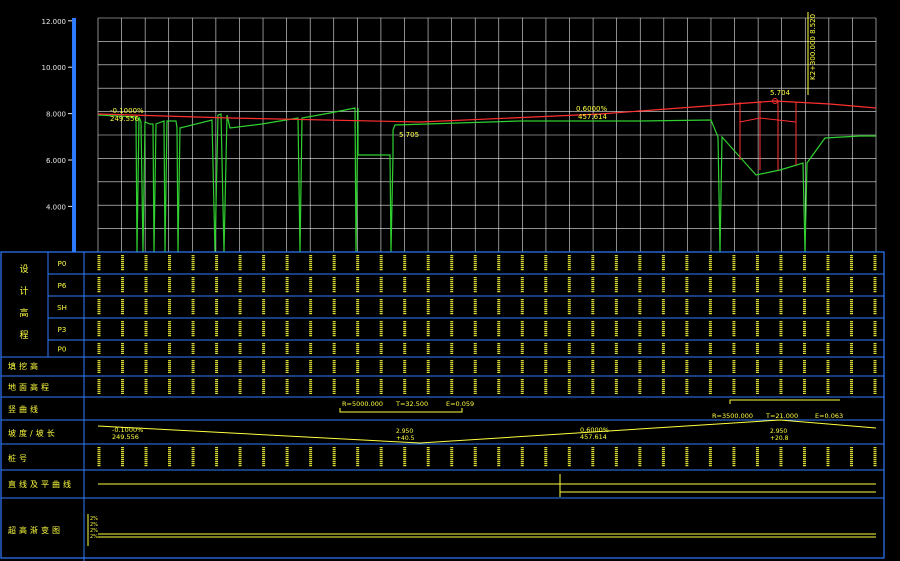 Image resolution: width=900 pixels, height=561 pixels. Describe the element at coordinates (405, 438) in the screenshot. I see `grade-row-mid-b: +40.5` at that location.